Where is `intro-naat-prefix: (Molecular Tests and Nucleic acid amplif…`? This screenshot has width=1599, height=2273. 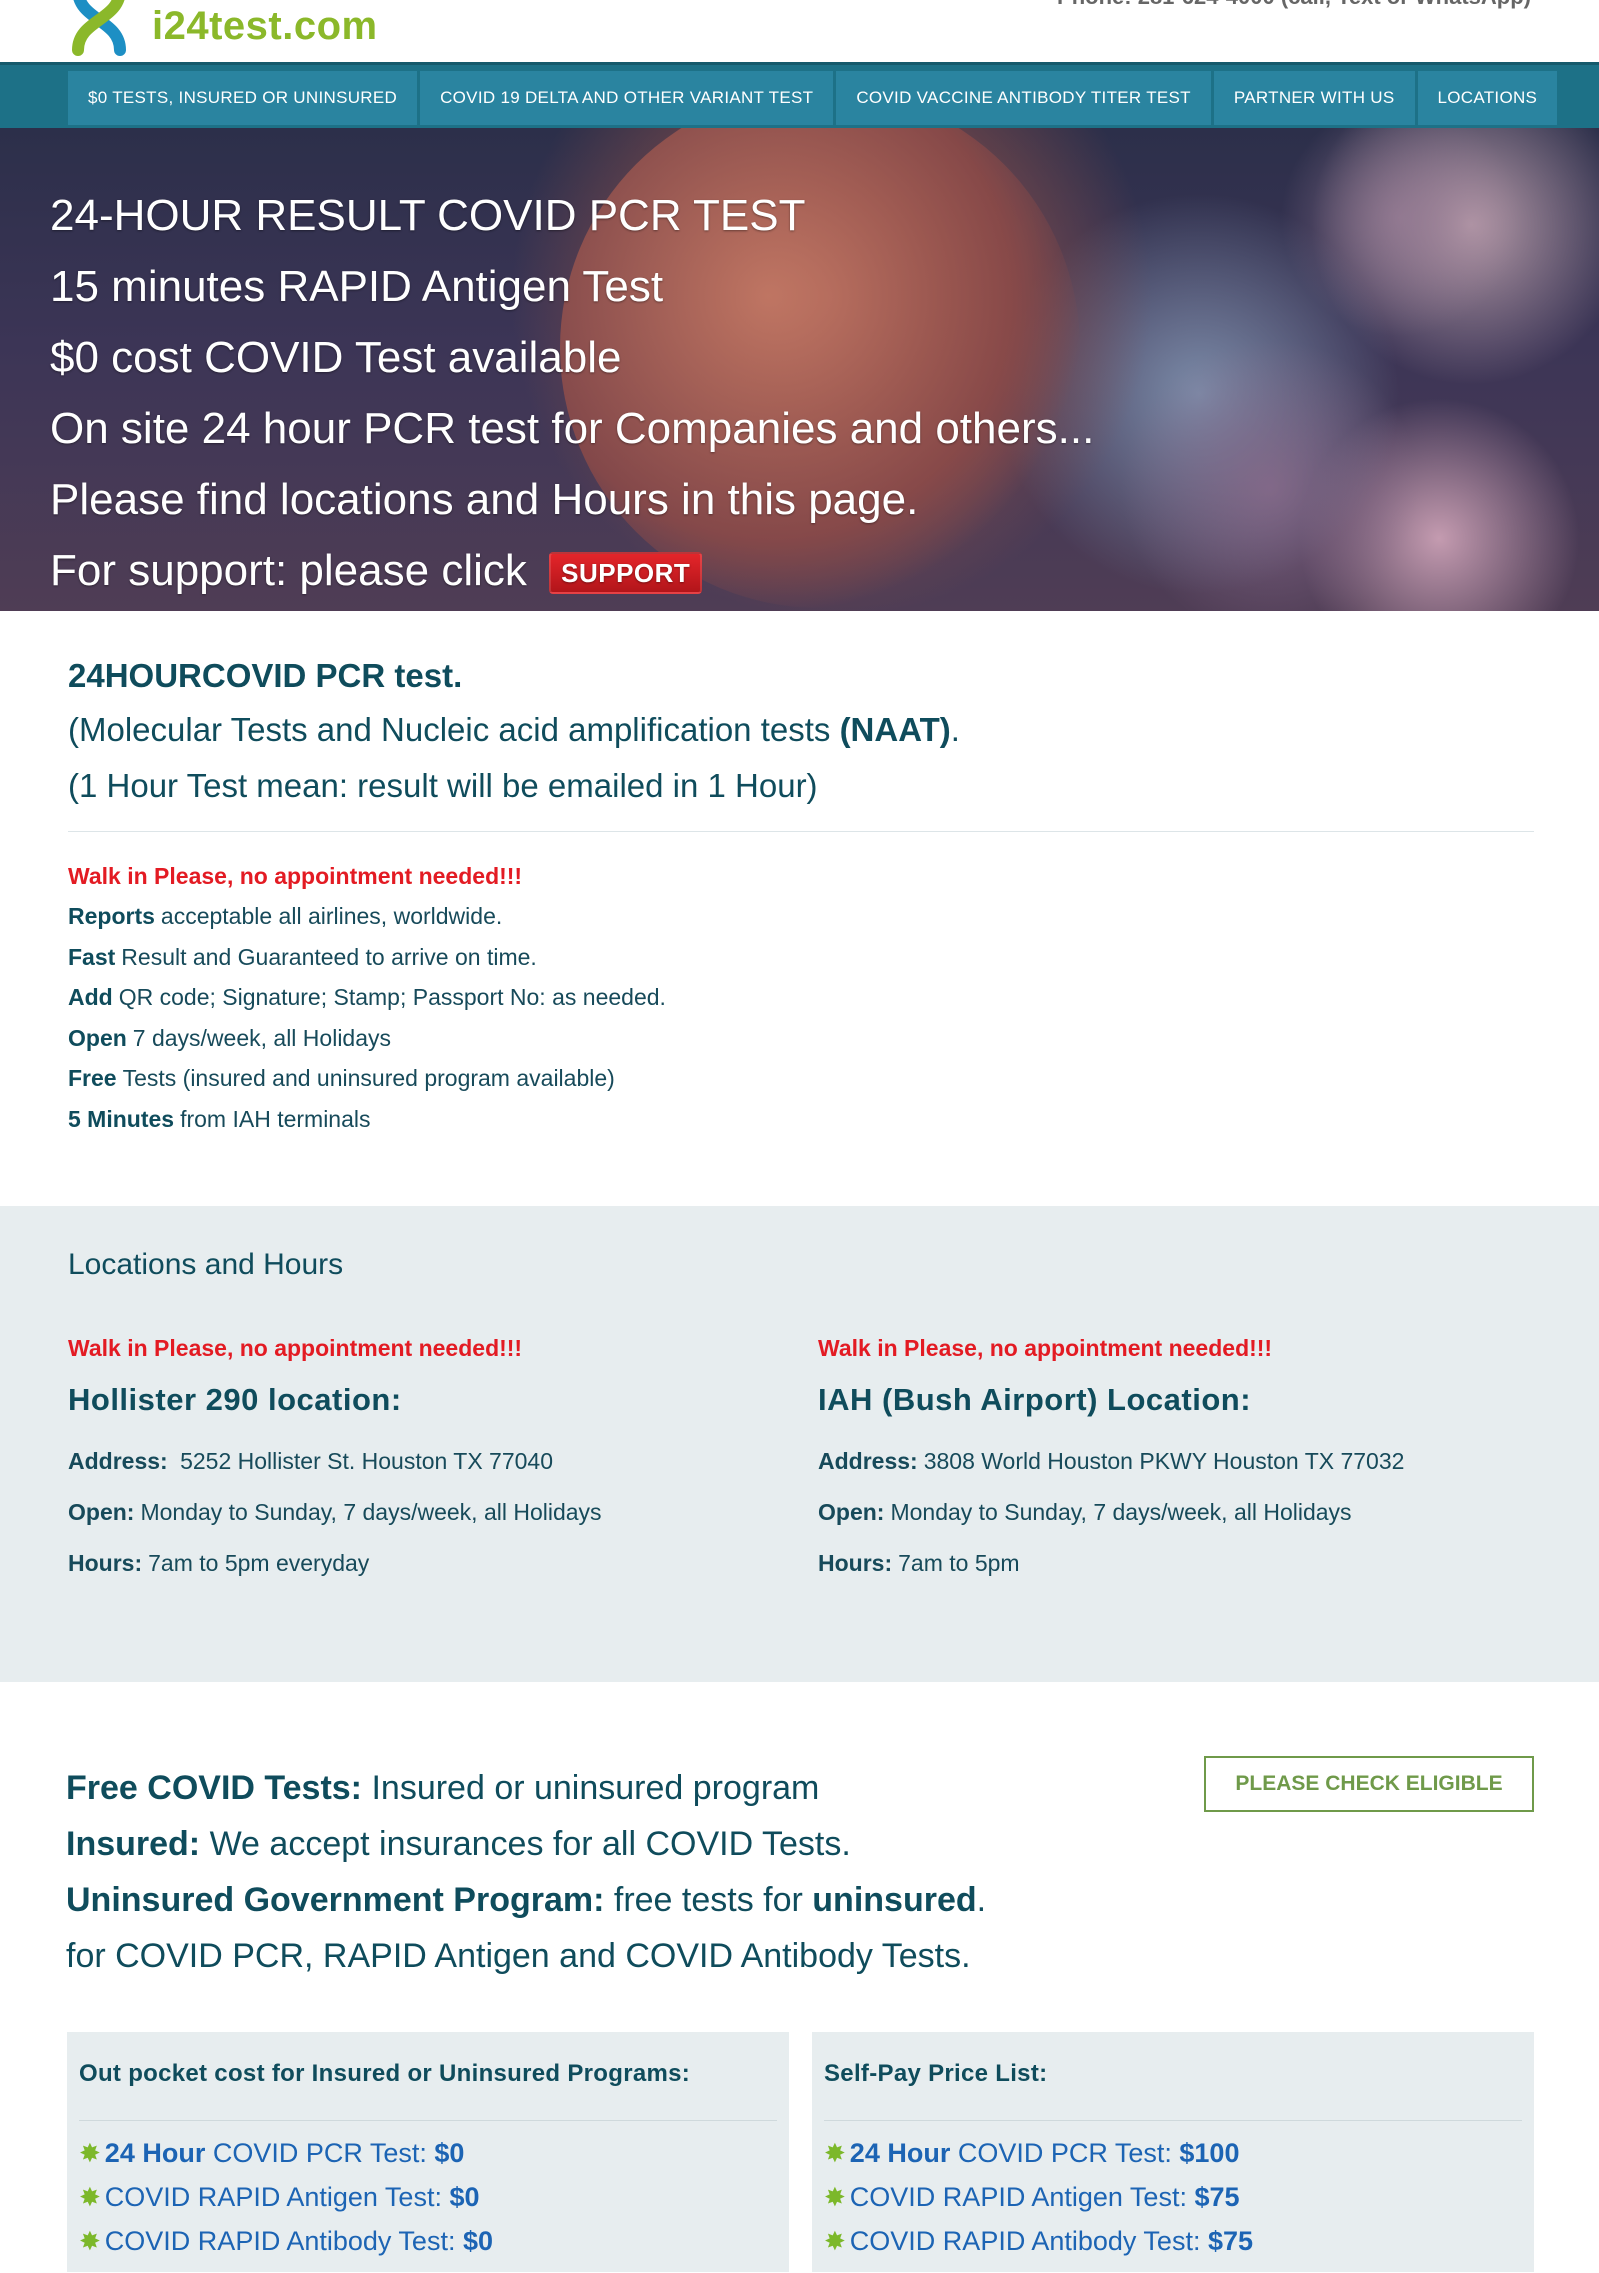 intro-naat-prefix: (Molecular Tests and Nucleic acid amplif… is located at coordinates (454, 729).